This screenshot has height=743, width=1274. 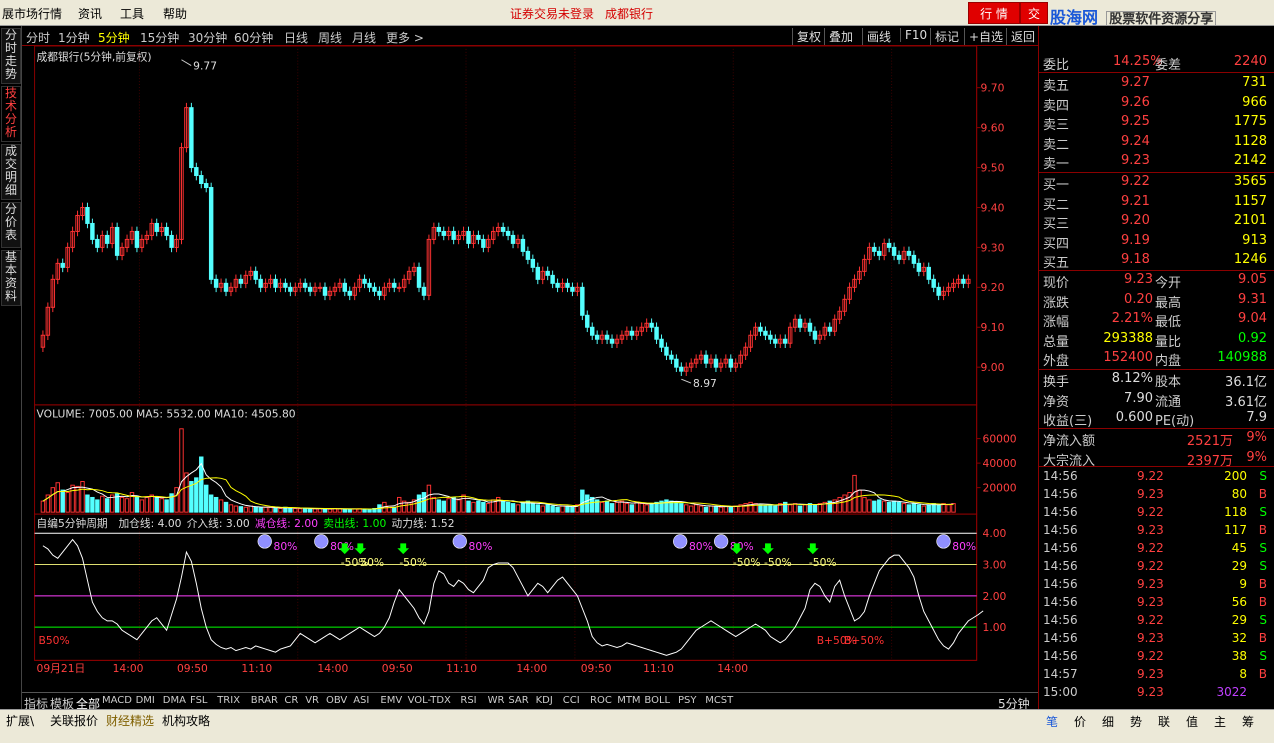 What do you see at coordinates (253, 37) in the screenshot?
I see `period-5: 60分钟` at bounding box center [253, 37].